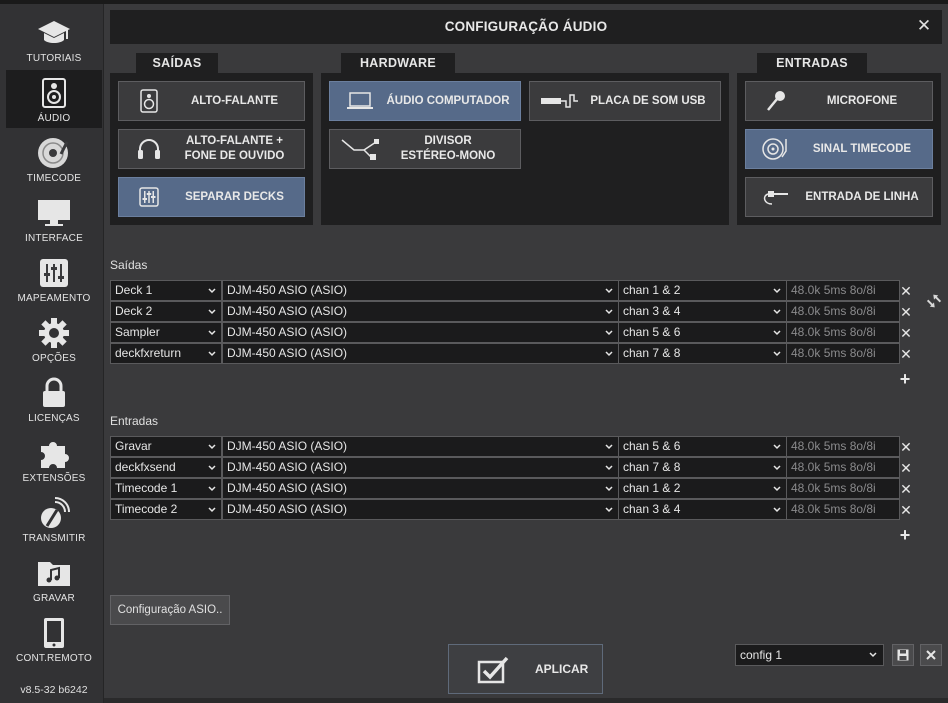 This screenshot has width=948, height=703. I want to click on close-icon: ✕, so click(924, 25).